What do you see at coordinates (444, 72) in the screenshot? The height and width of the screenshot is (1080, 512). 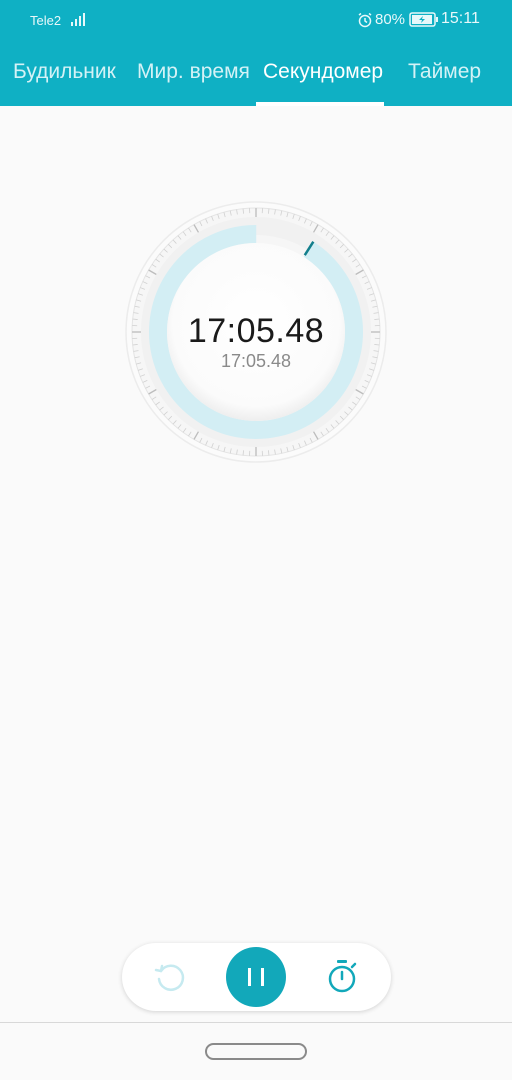 I see `tab-timer: Таймер` at bounding box center [444, 72].